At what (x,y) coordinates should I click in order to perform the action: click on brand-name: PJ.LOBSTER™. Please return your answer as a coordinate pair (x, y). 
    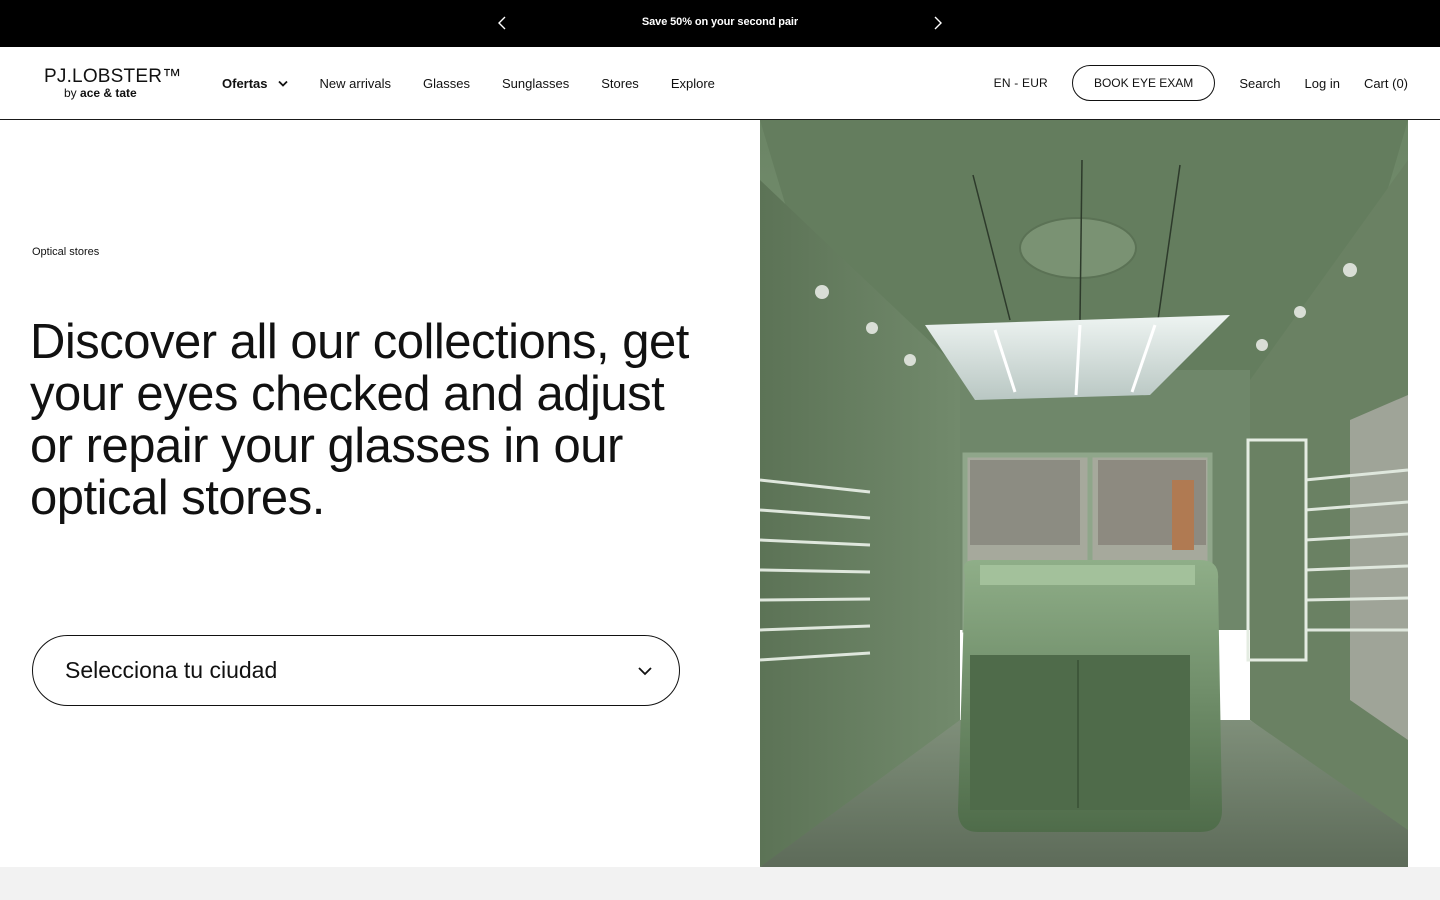
    Looking at the image, I should click on (113, 76).